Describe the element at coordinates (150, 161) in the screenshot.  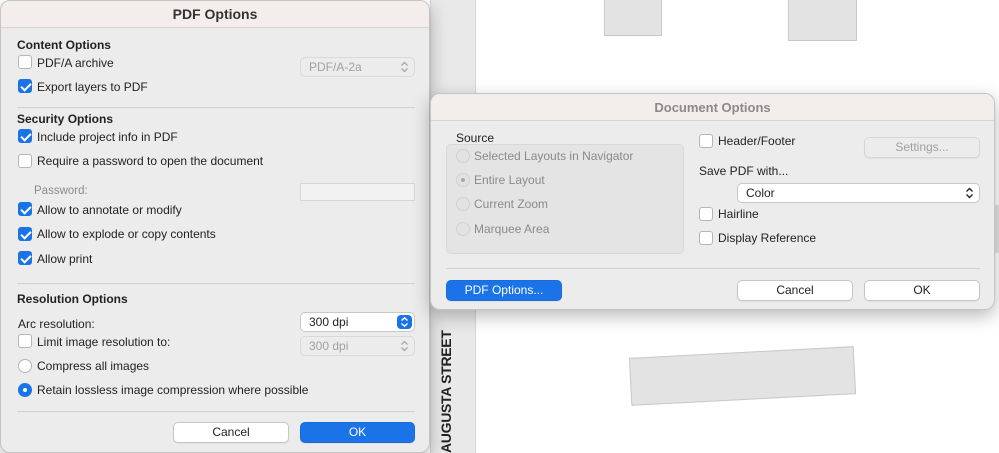
I see `require-password-label: Require a password to open the document` at that location.